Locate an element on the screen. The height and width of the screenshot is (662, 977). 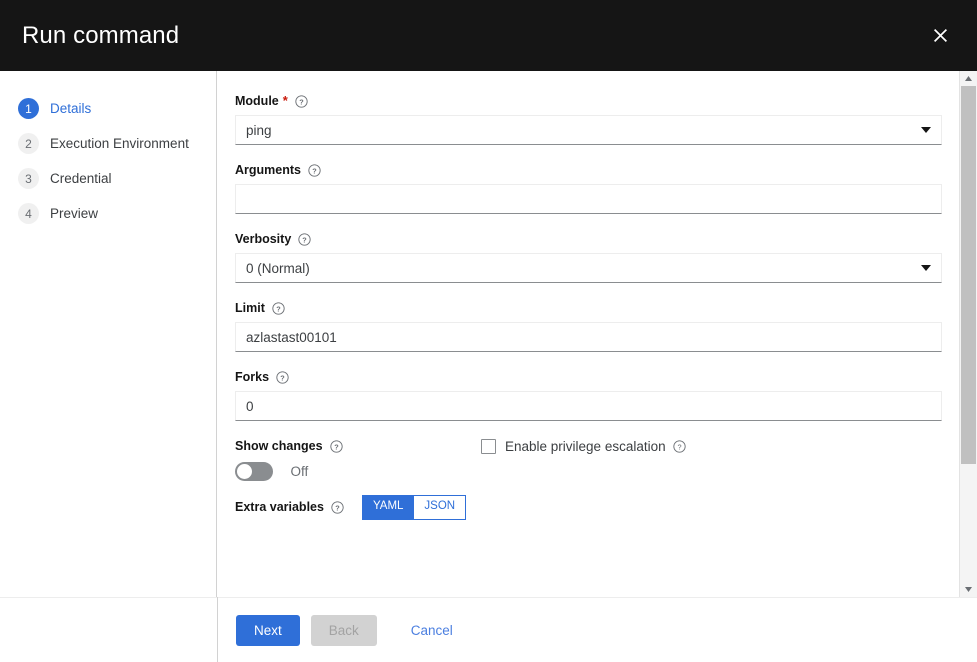
arguments-label: Arguments ? is located at coordinates (586, 170).